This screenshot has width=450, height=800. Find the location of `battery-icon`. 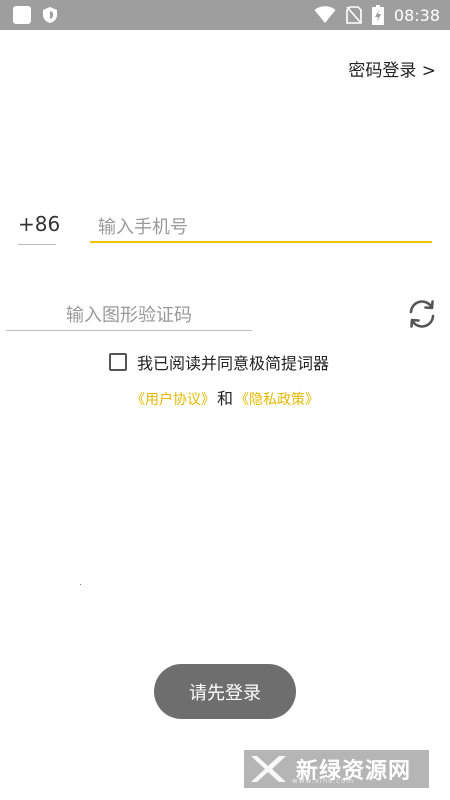

battery-icon is located at coordinates (377, 15).